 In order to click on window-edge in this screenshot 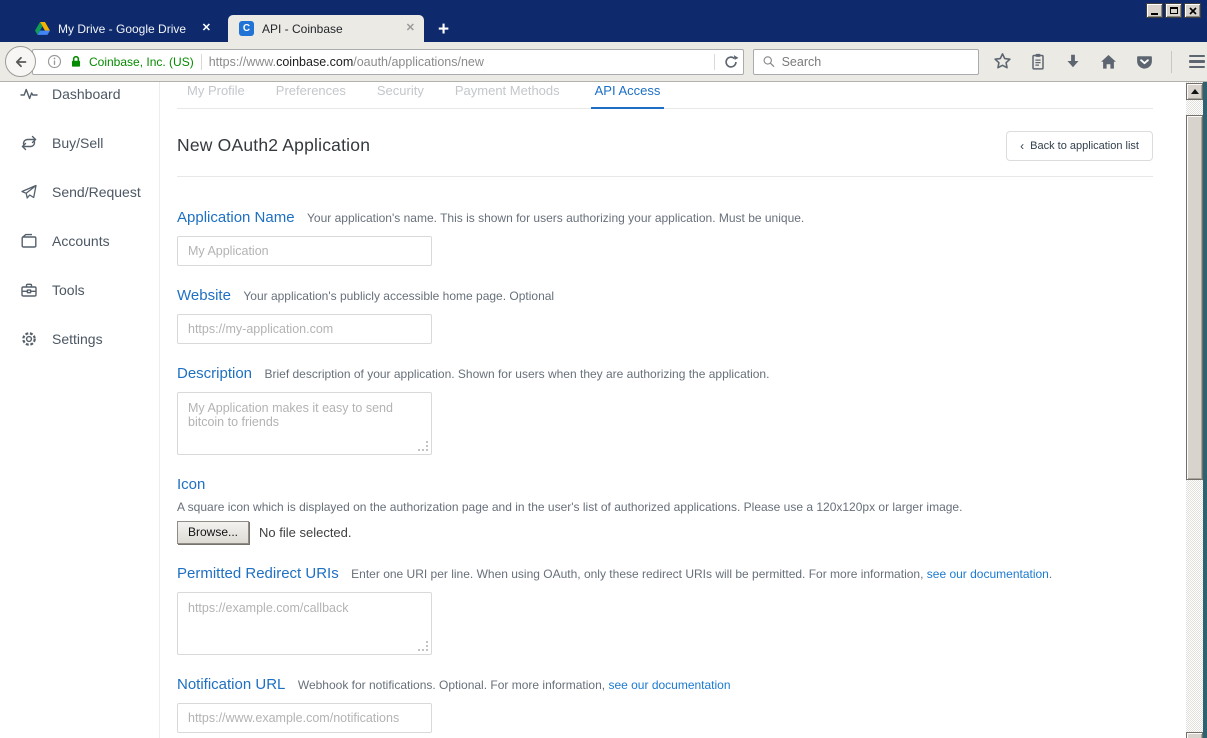, I will do `click(1205, 410)`.